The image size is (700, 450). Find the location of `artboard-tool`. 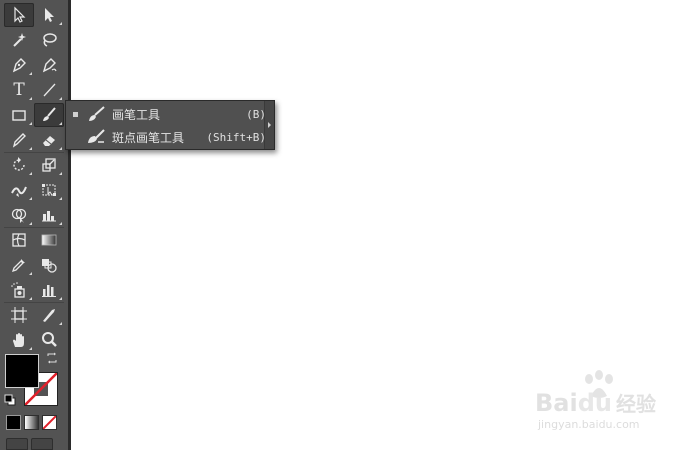

artboard-tool is located at coordinates (19, 315).